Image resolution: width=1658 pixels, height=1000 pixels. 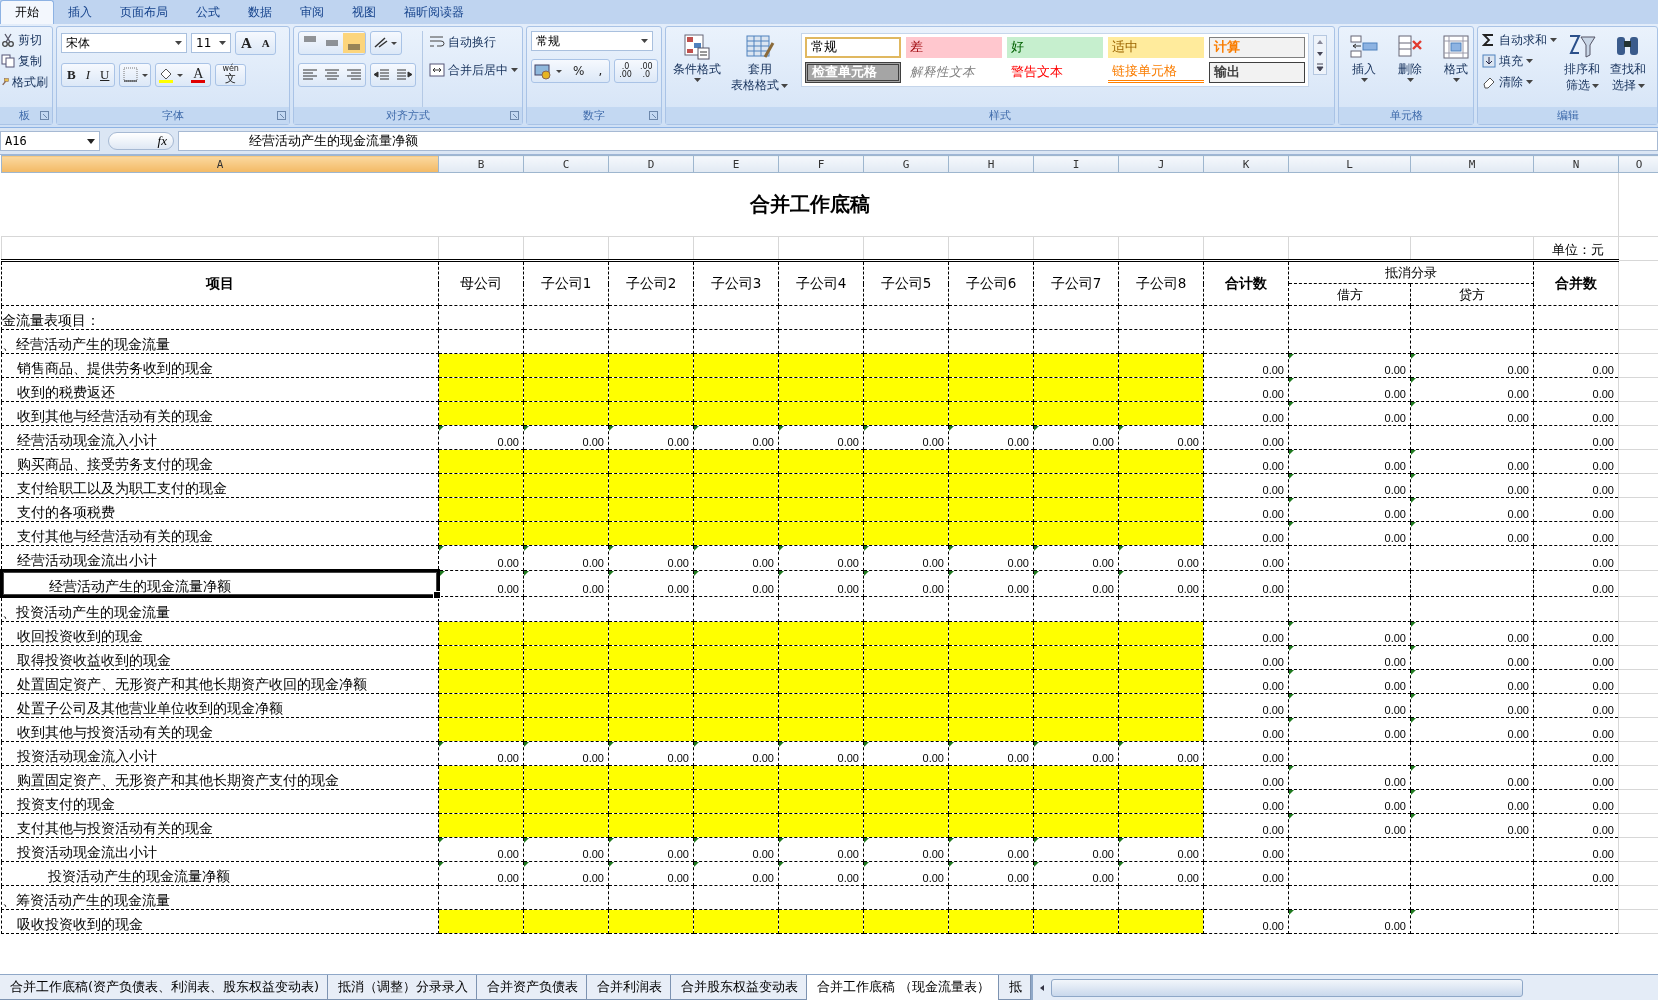 I want to click on sheet-tab: 合并工作底稿(资产负债表、利润表、股东权益变动表), so click(x=164, y=987).